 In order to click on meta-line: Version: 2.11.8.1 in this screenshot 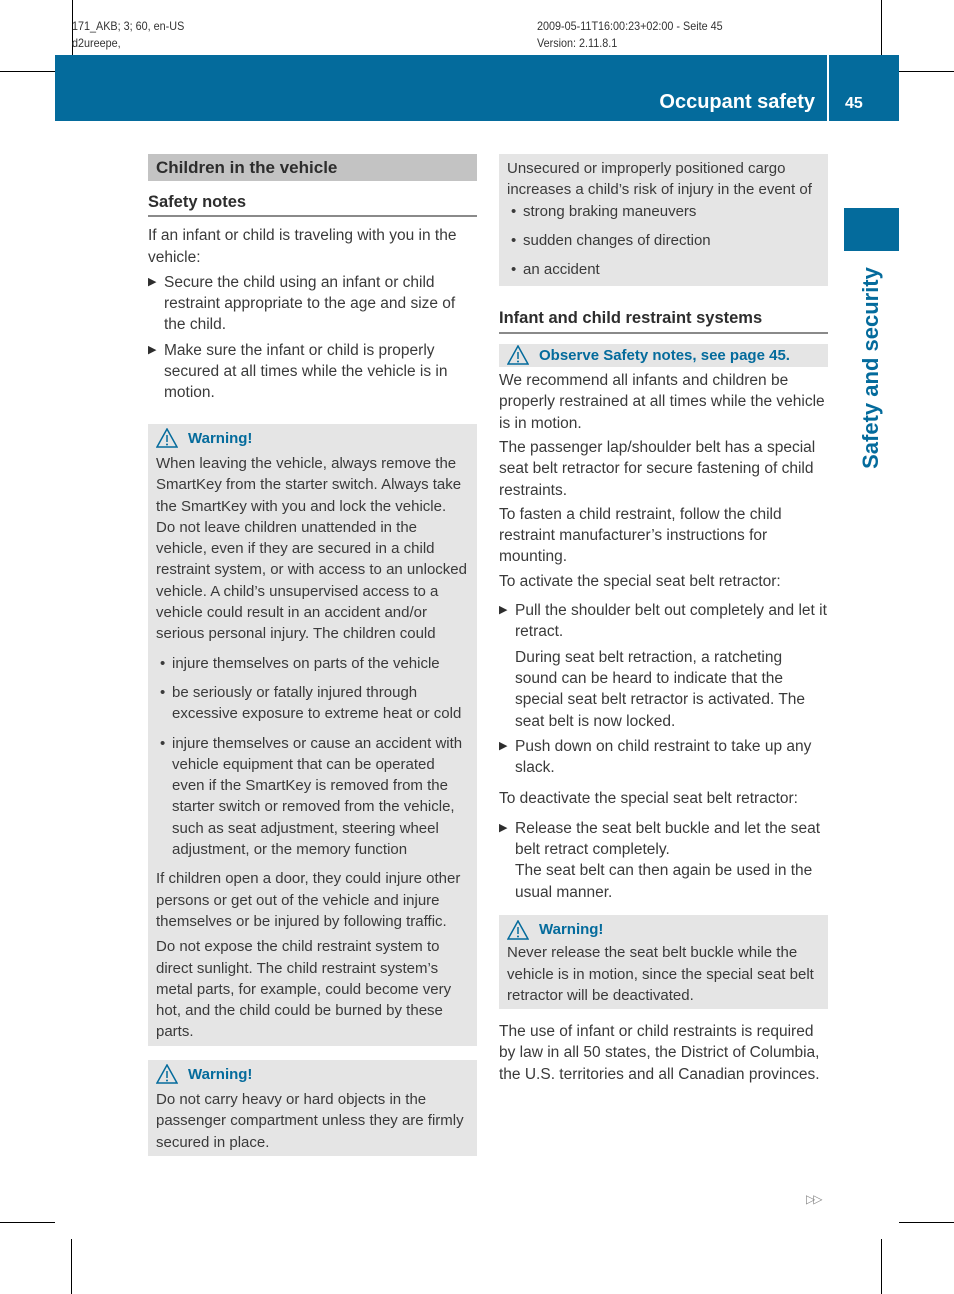, I will do `click(577, 43)`.